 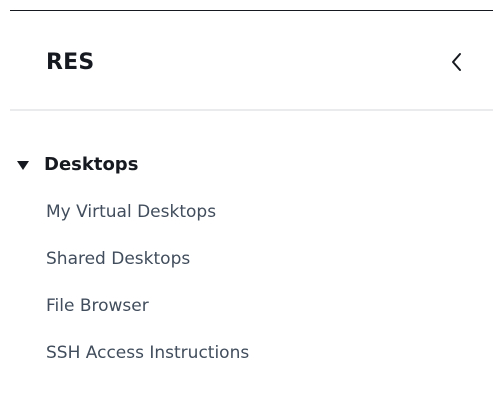 I want to click on nav-link-ssh-access-instructions: SSH Access Instructions, so click(x=147, y=353).